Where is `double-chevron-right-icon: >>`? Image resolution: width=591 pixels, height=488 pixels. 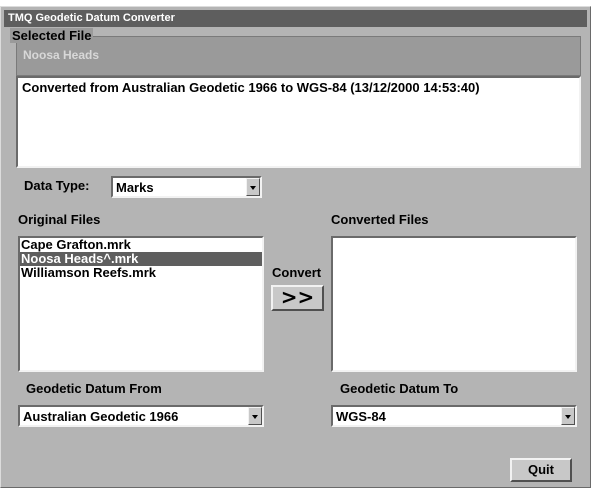 double-chevron-right-icon: >> is located at coordinates (297, 297).